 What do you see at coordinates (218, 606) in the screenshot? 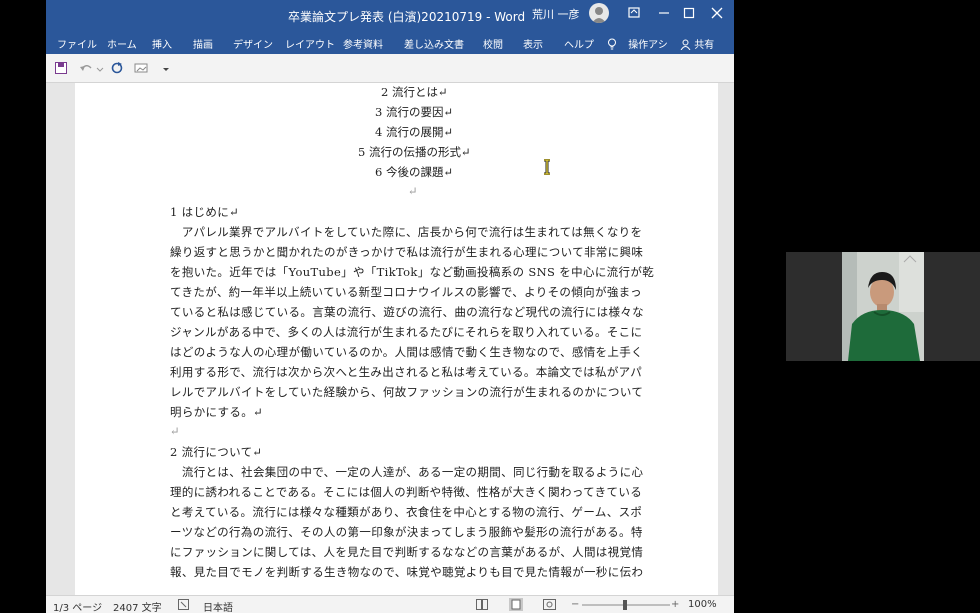
I see `language-indicator: 日本語` at bounding box center [218, 606].